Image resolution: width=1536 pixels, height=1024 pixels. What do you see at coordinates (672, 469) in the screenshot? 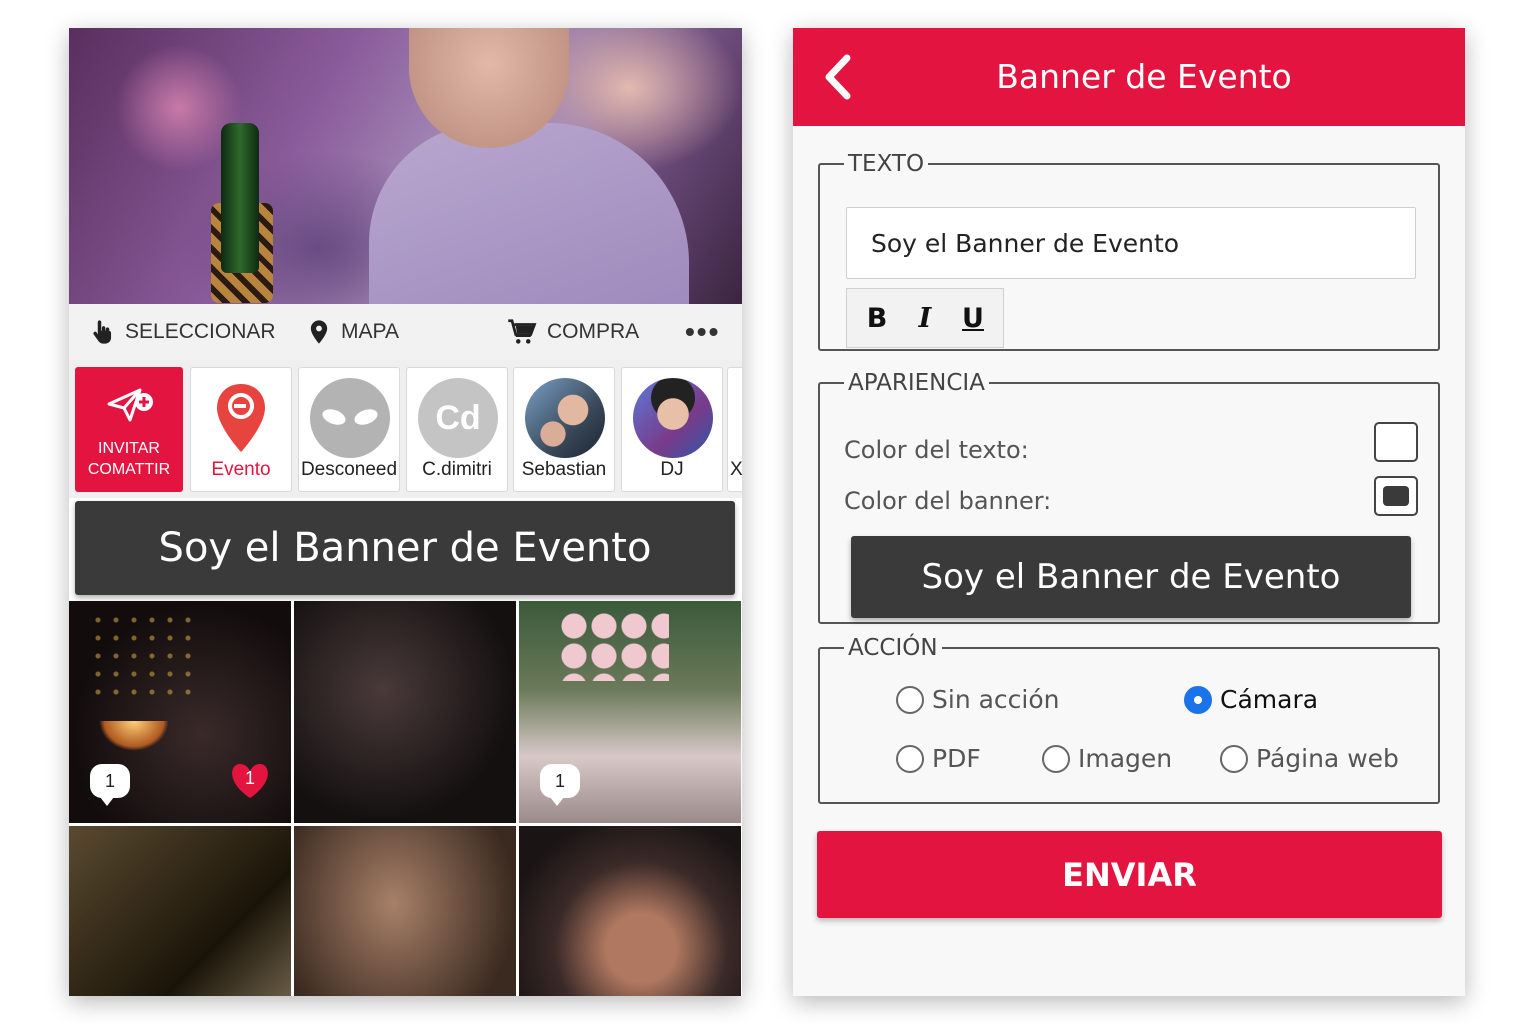
I see `contact-name: DJ` at bounding box center [672, 469].